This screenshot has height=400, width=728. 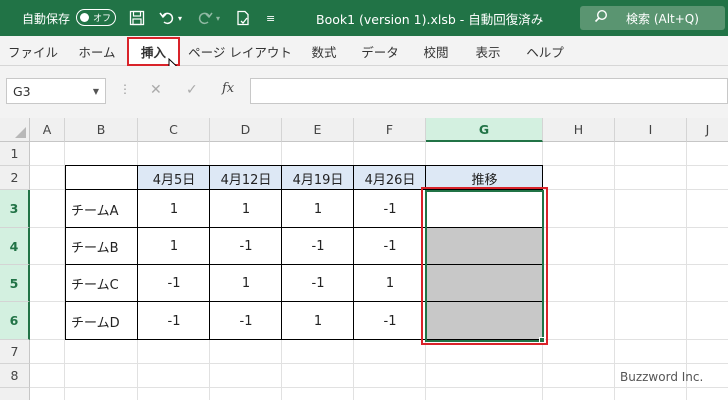 I want to click on row-header-1: 1, so click(x=15, y=154).